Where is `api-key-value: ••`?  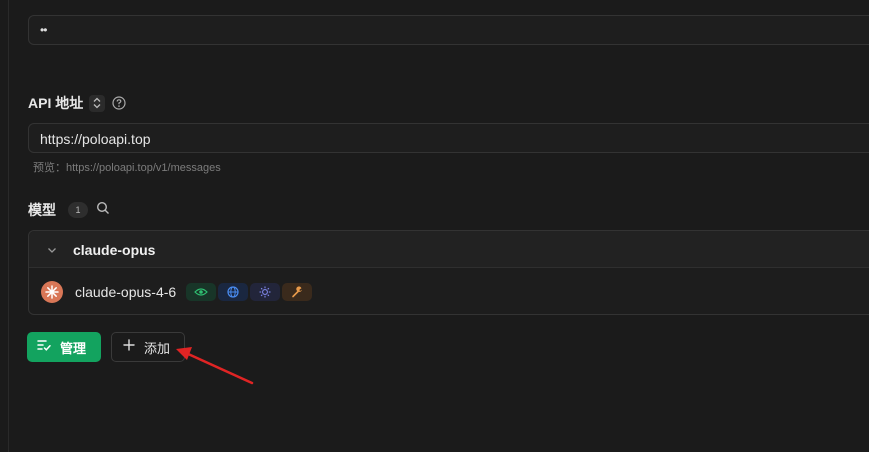
api-key-value: •• is located at coordinates (43, 30).